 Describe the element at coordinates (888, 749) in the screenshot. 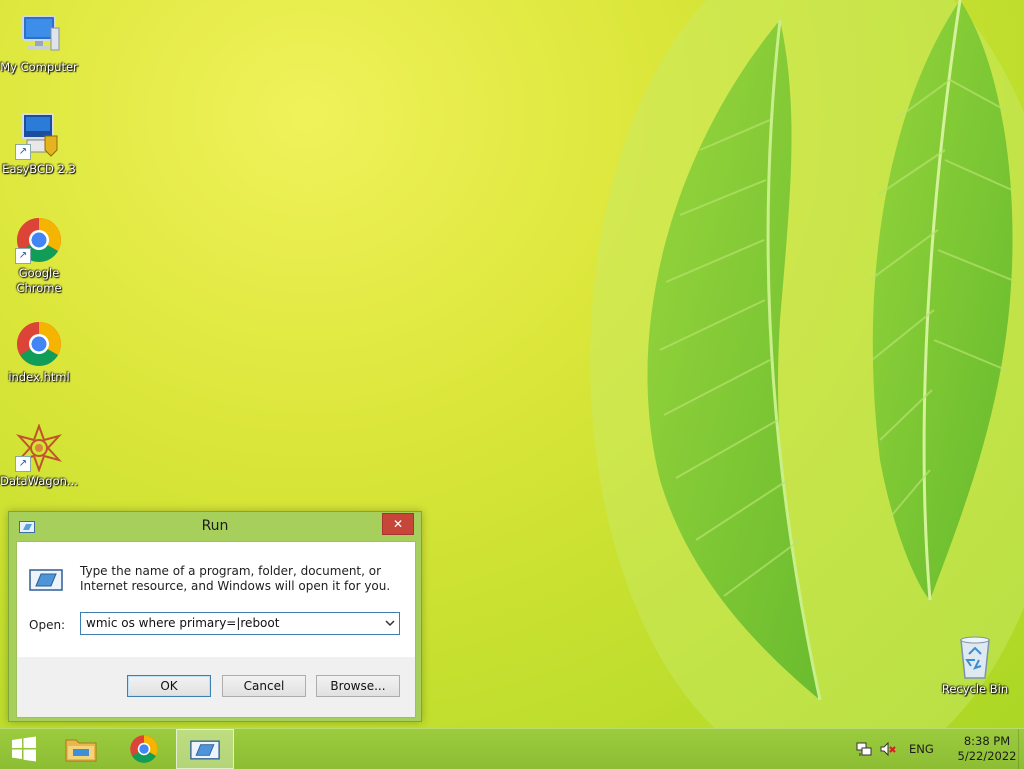

I see `volume-muted-icon` at that location.